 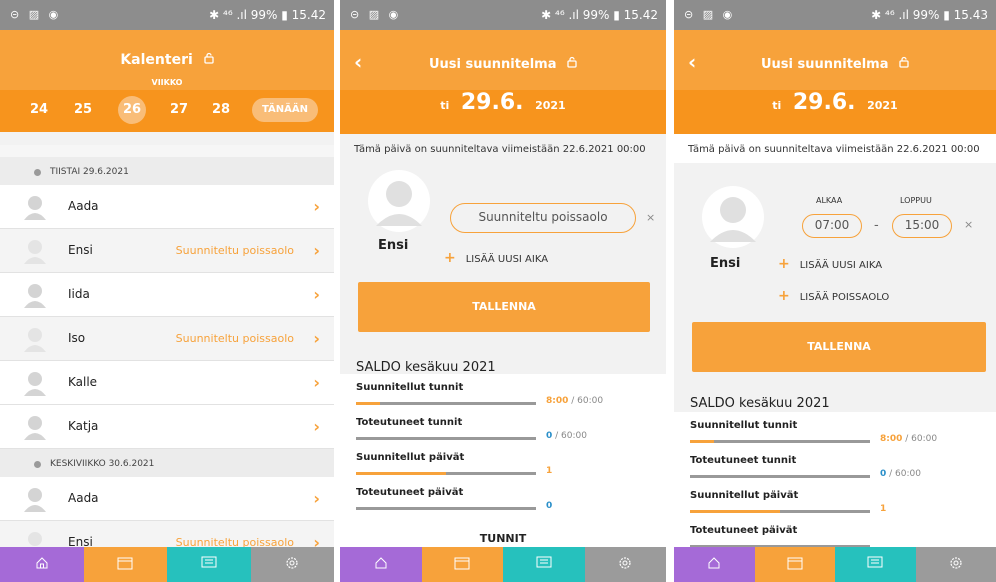 I want to click on message-icon, so click(x=209, y=564).